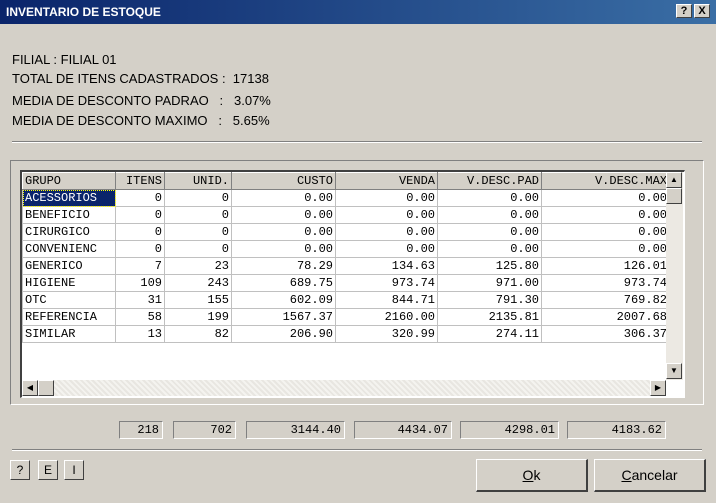 Image resolution: width=716 pixels, height=503 pixels. What do you see at coordinates (69, 300) in the screenshot?
I see `cell-grupo: OTC` at bounding box center [69, 300].